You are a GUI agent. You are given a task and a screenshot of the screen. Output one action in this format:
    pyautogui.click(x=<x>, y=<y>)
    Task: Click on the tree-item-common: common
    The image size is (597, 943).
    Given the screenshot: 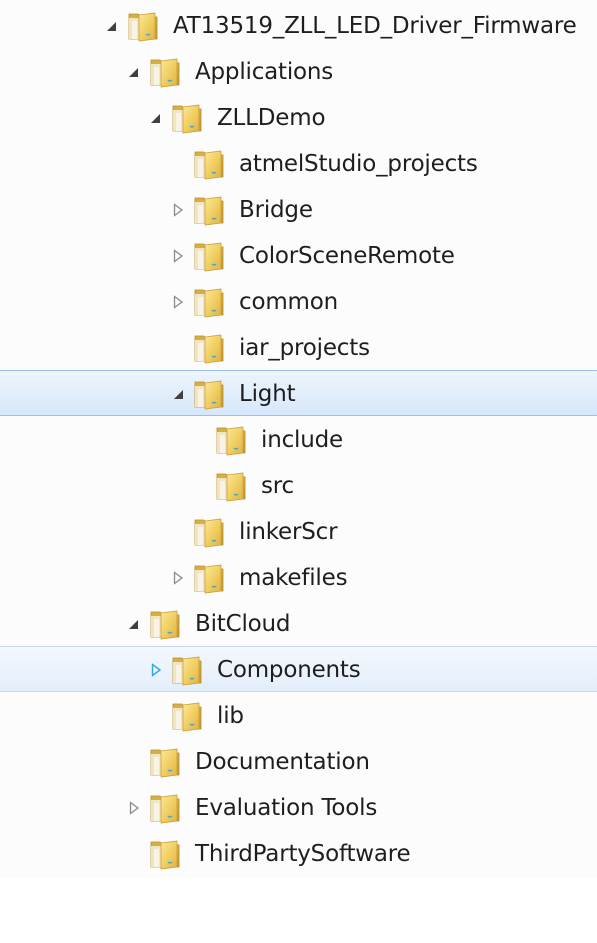 What is the action you would take?
    pyautogui.click(x=298, y=302)
    